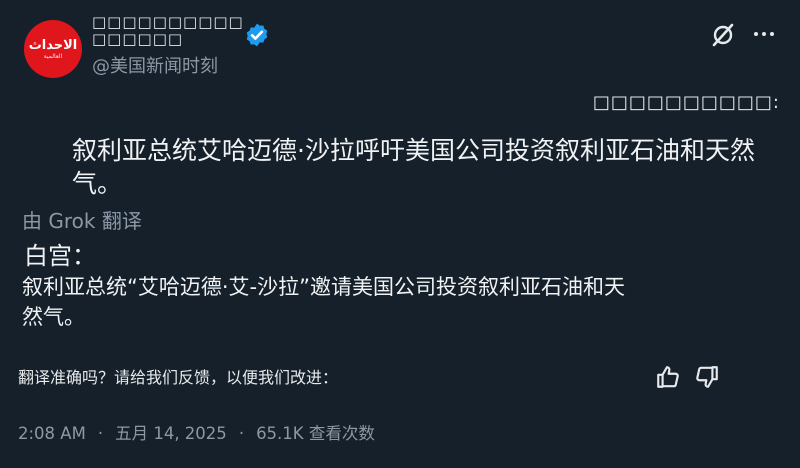 The width and height of the screenshot is (800, 468). What do you see at coordinates (178, 377) in the screenshot?
I see `translation-feedback-prompt: 翻译准确吗？请给我们反馈，以便我们改进：` at bounding box center [178, 377].